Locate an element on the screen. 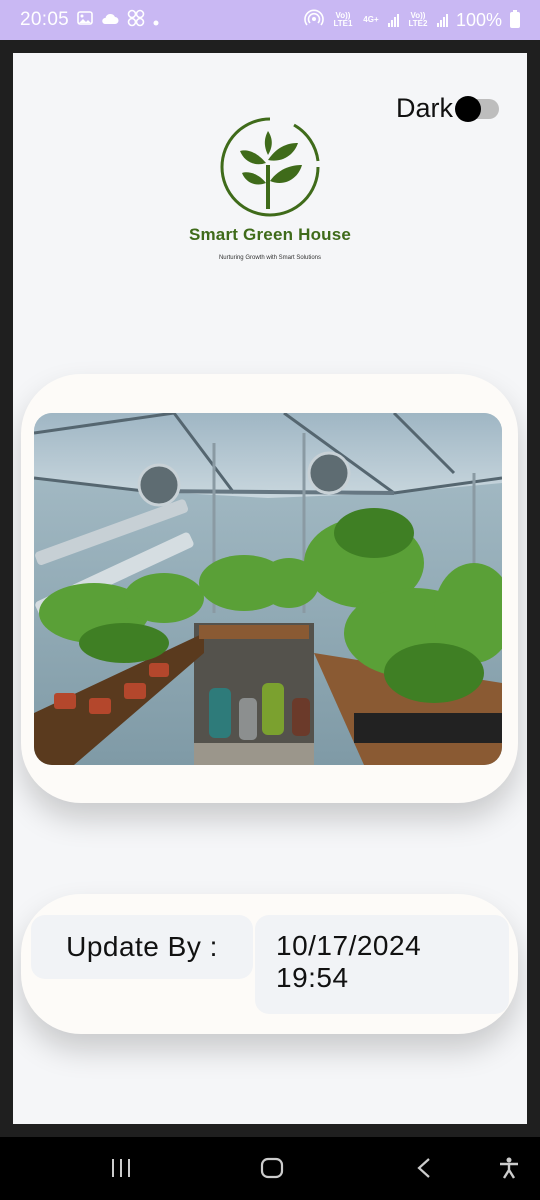 This screenshot has width=540, height=1200. update-label: Update By : is located at coordinates (142, 946).